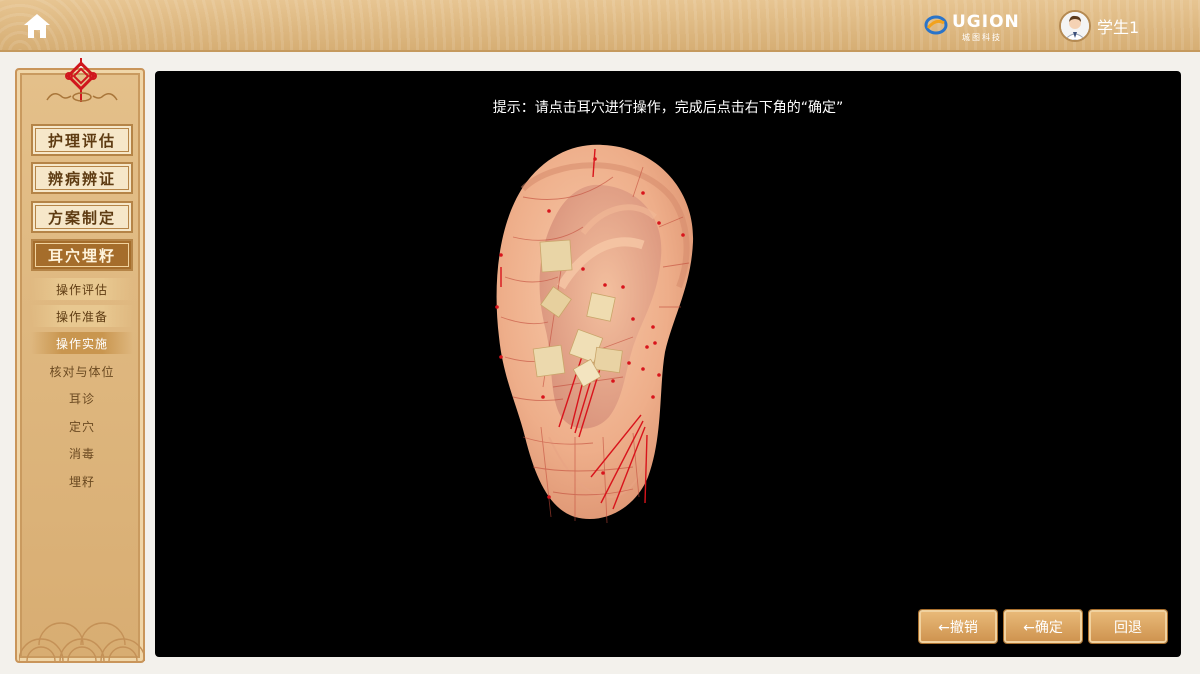 The width and height of the screenshot is (1200, 674). I want to click on nav-step-locate-point: 定穴, so click(82, 426).